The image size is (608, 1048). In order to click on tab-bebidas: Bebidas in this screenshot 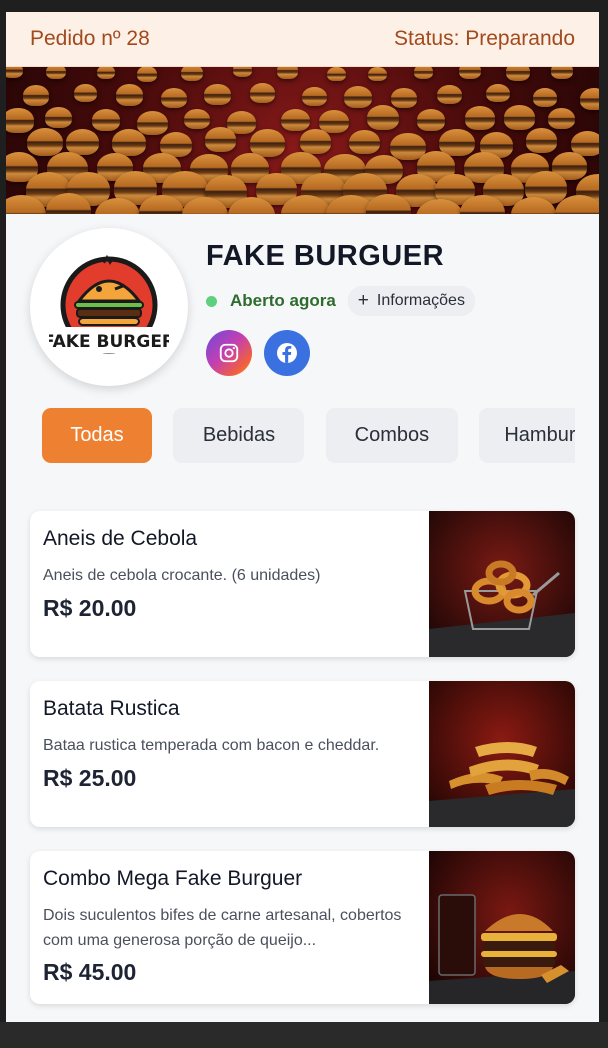, I will do `click(239, 435)`.